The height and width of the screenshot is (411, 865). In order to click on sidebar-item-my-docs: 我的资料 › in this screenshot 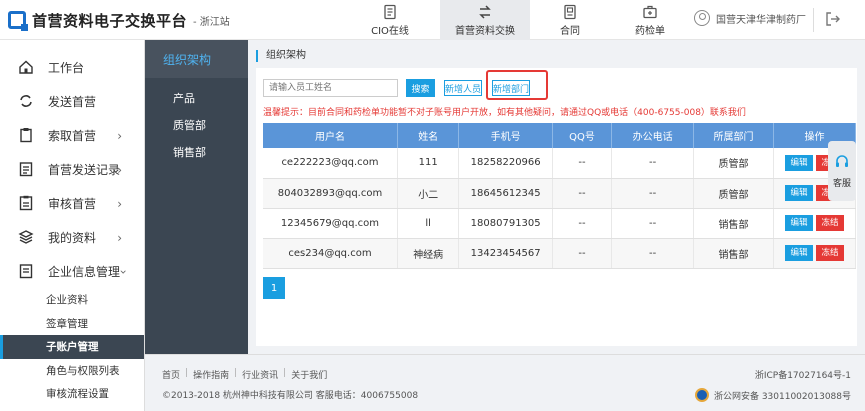, I will do `click(72, 237)`.